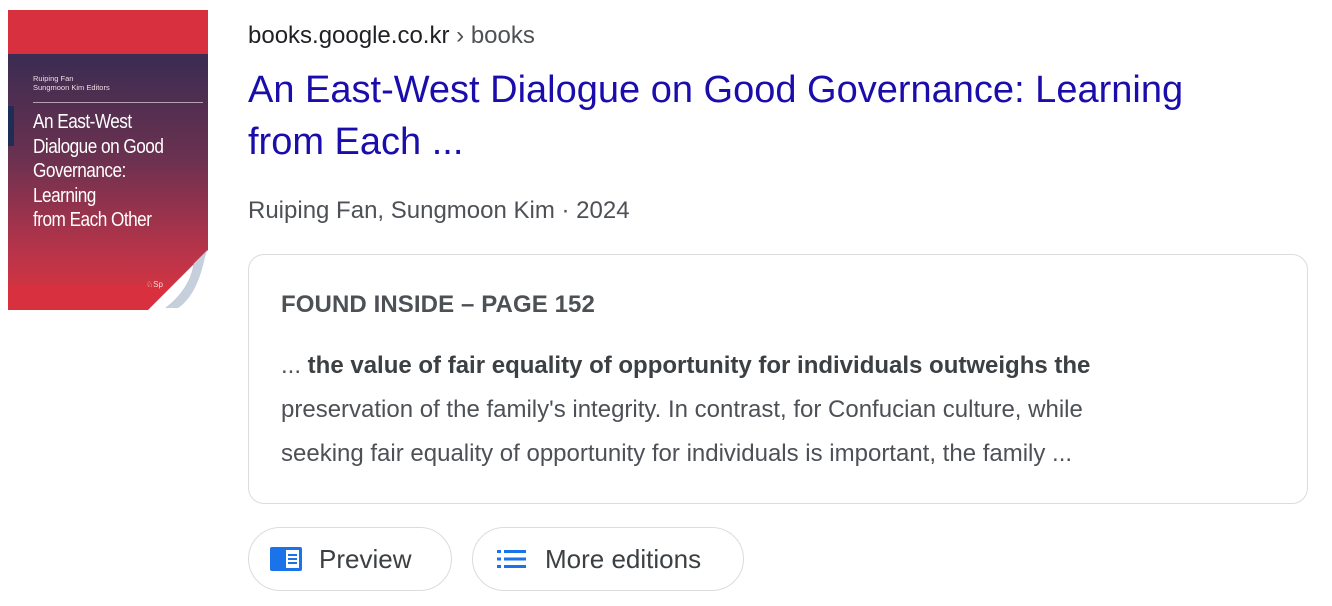 This screenshot has width=1332, height=606. I want to click on preview-button: Preview, so click(350, 559).